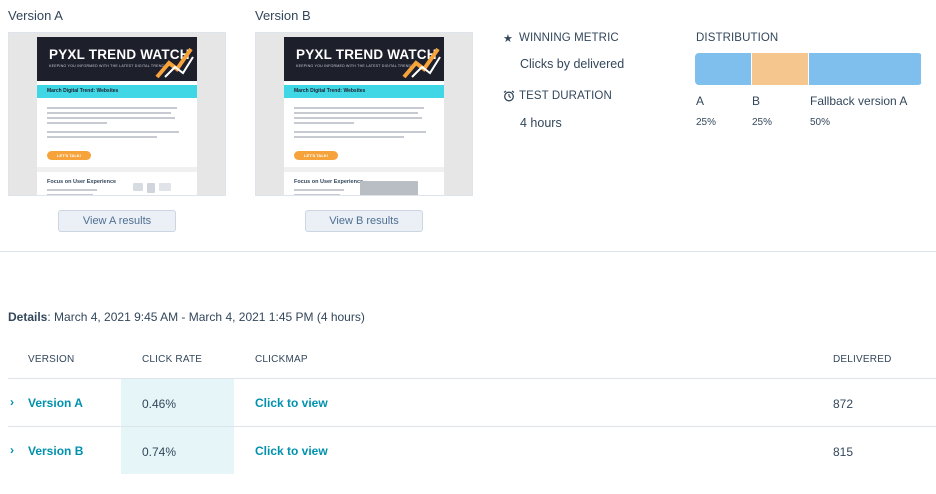  I want to click on distribution-name-fallback: Fallback version A, so click(859, 101).